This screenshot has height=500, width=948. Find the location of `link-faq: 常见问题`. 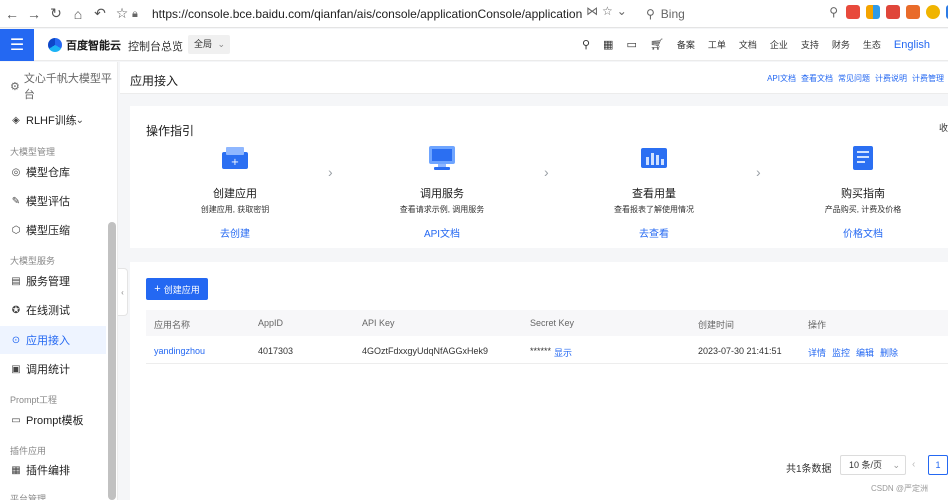

link-faq: 常见问题 is located at coordinates (854, 78).